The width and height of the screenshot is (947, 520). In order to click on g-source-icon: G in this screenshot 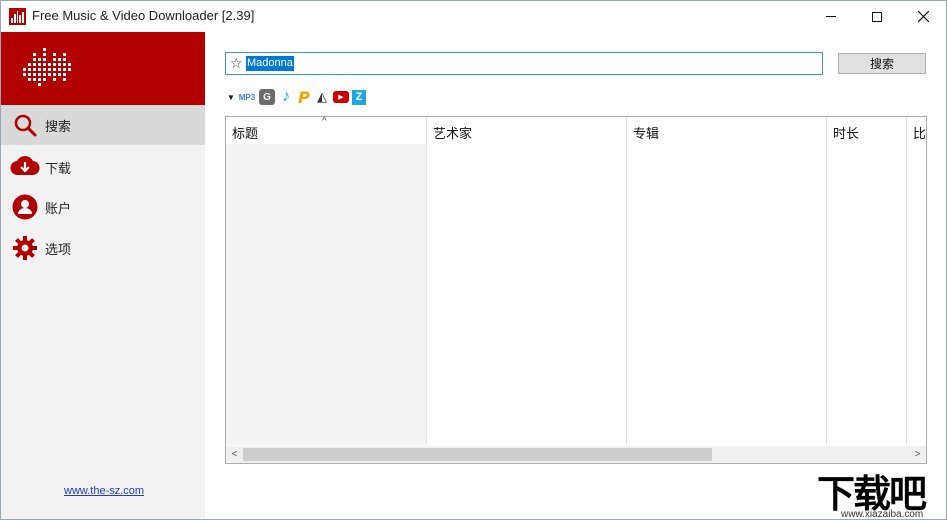, I will do `click(267, 97)`.